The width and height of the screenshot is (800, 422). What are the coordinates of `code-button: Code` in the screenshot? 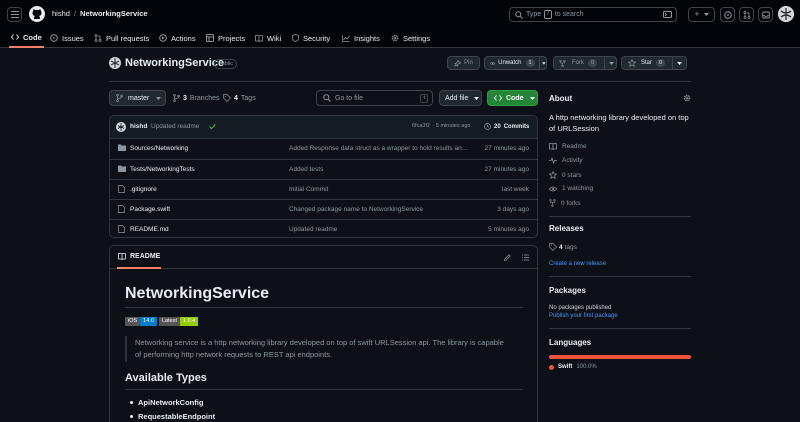 It's located at (512, 98).